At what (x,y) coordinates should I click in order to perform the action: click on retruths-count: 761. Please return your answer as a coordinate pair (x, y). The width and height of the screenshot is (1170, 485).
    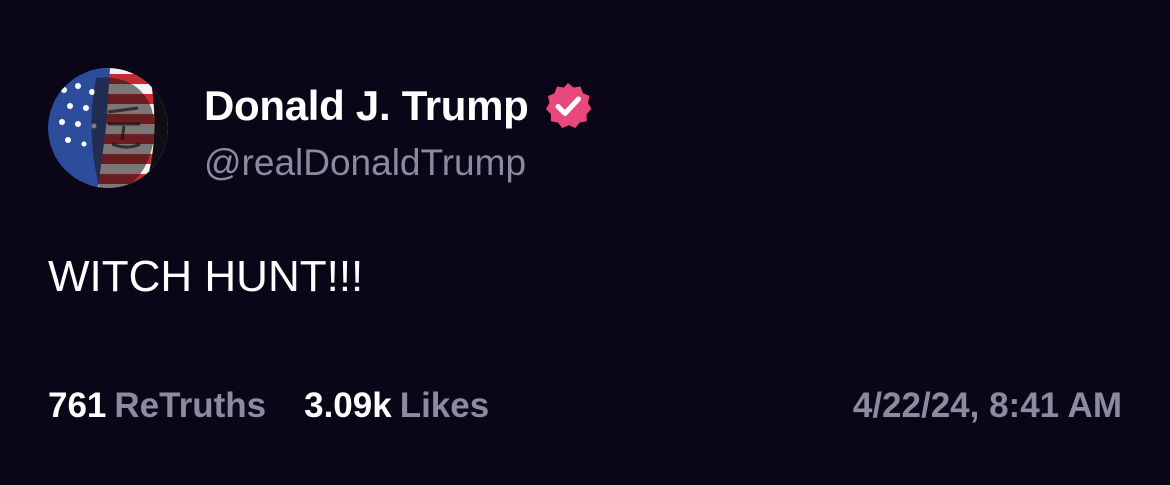
    Looking at the image, I should click on (77, 405).